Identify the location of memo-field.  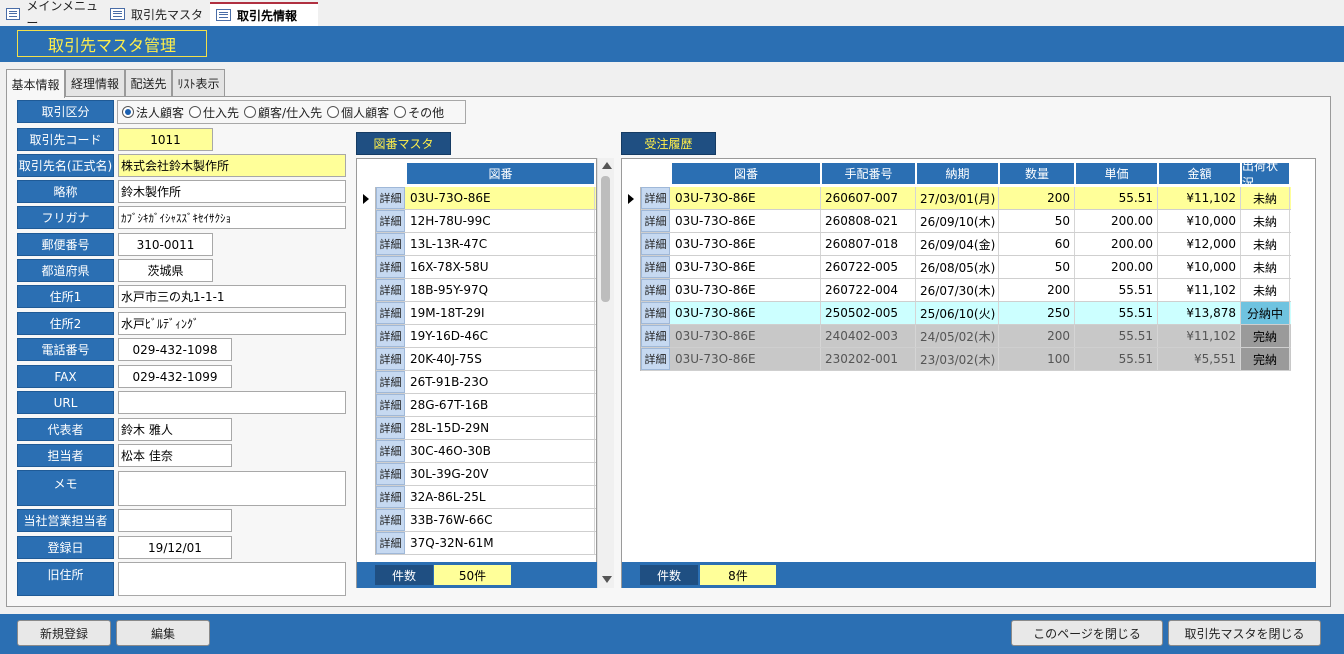
(232, 488).